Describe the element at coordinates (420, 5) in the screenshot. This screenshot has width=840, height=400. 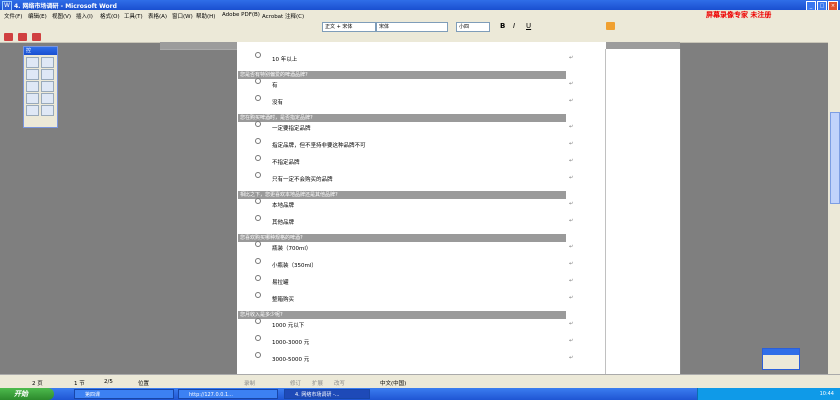
I see `title-bar: W 4. 网络市场调研 - Microsoft Word _ □ ×` at that location.